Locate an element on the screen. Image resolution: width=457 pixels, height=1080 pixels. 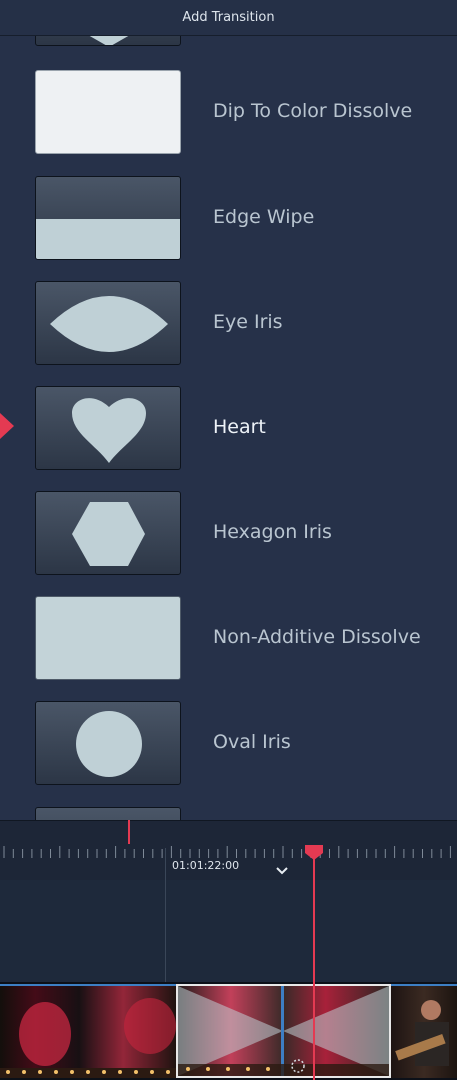
dialog-header: Add Transition is located at coordinates (228, 18).